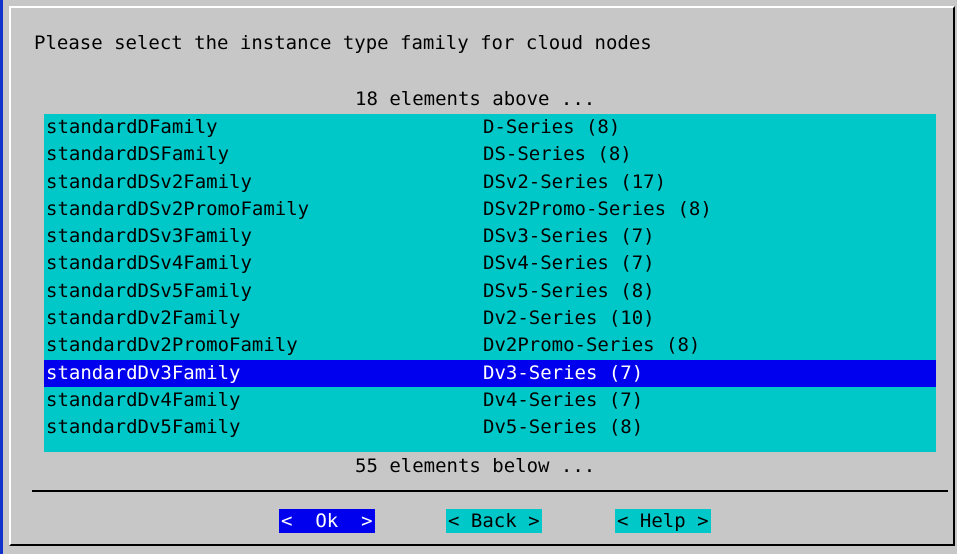  I want to click on list-item: standardDv5Family Dv5-Series (8), so click(490, 427).